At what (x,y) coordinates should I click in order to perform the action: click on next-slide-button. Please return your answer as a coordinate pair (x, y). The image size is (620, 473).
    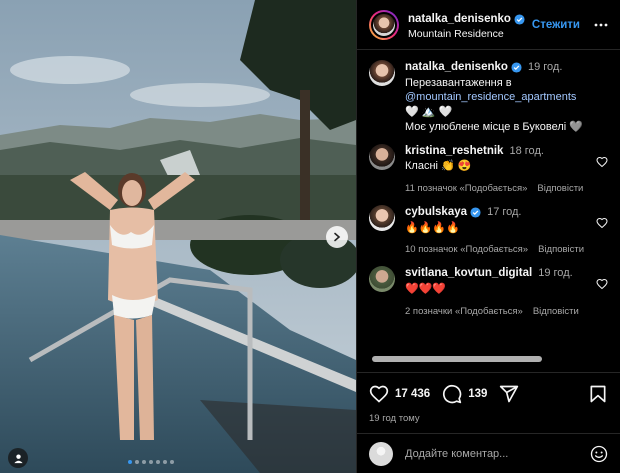
    Looking at the image, I should click on (337, 237).